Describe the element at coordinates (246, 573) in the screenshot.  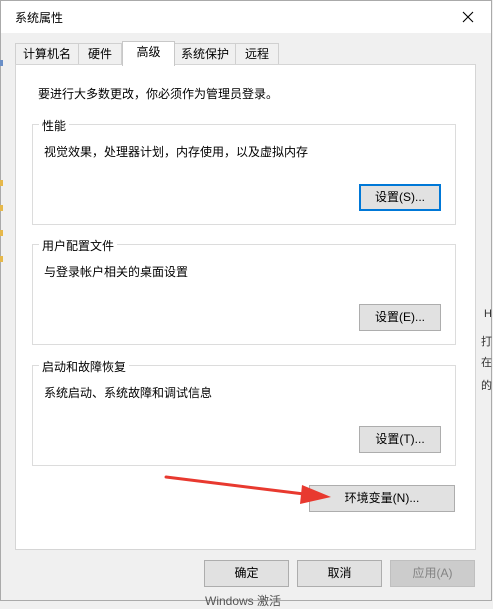
I see `ok-button: 确定` at that location.